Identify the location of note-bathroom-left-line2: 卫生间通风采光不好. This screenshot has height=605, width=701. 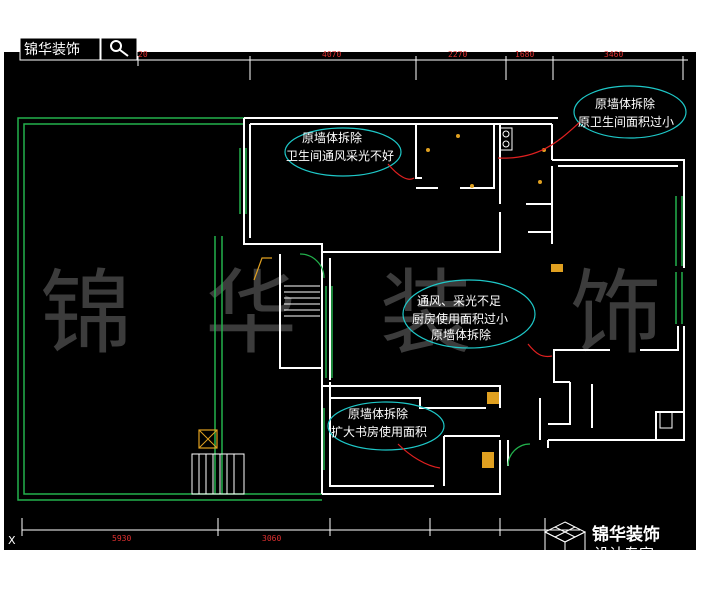
(340, 156).